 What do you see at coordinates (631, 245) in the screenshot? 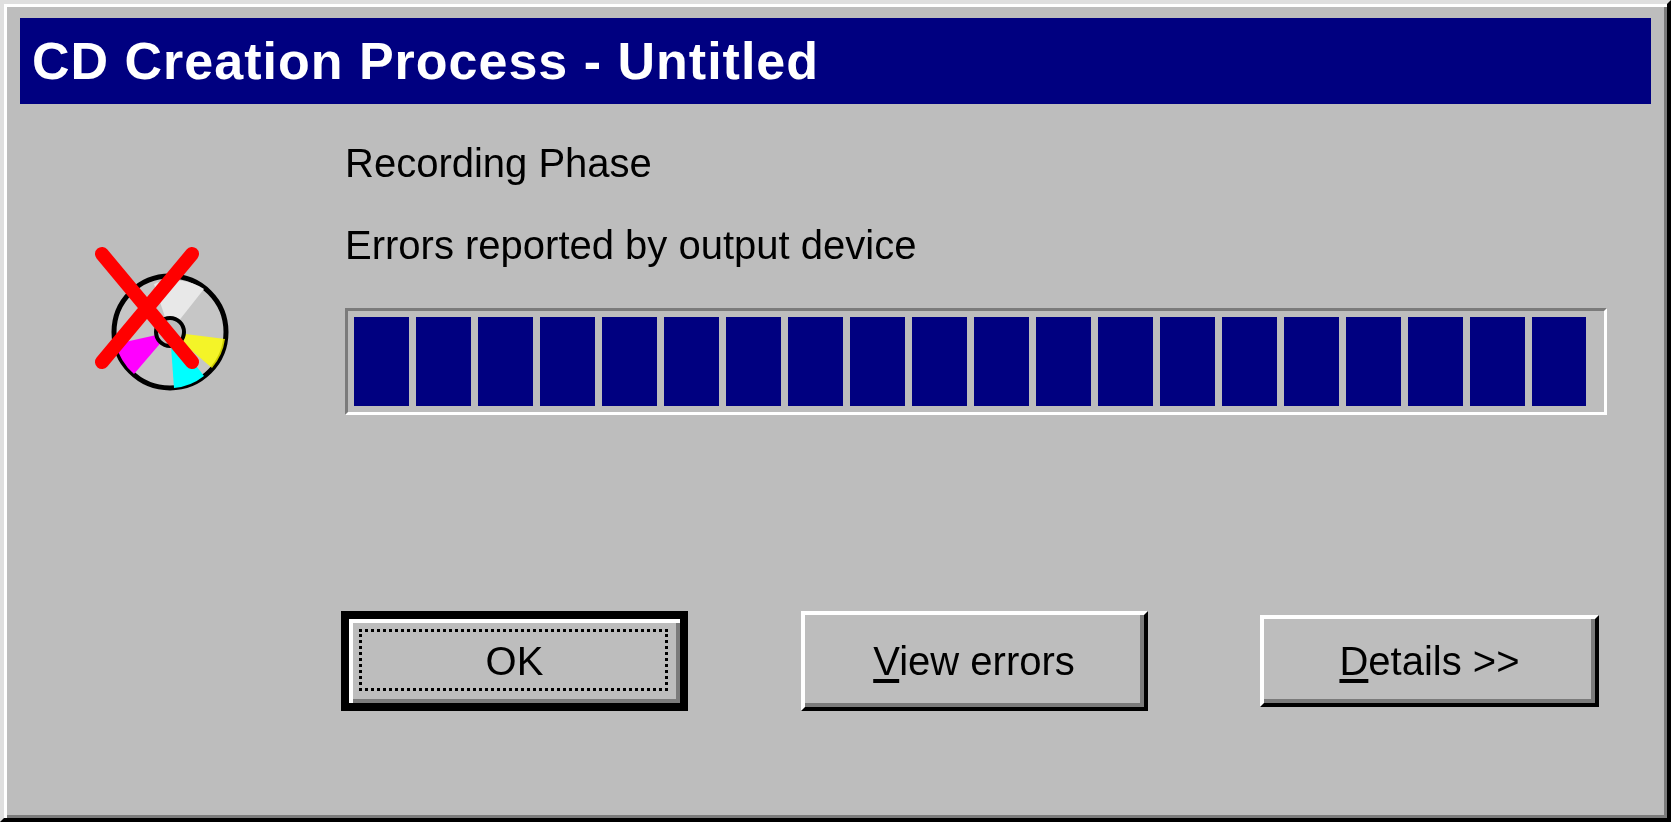
I see `status-message: Errors reported by output device` at bounding box center [631, 245].